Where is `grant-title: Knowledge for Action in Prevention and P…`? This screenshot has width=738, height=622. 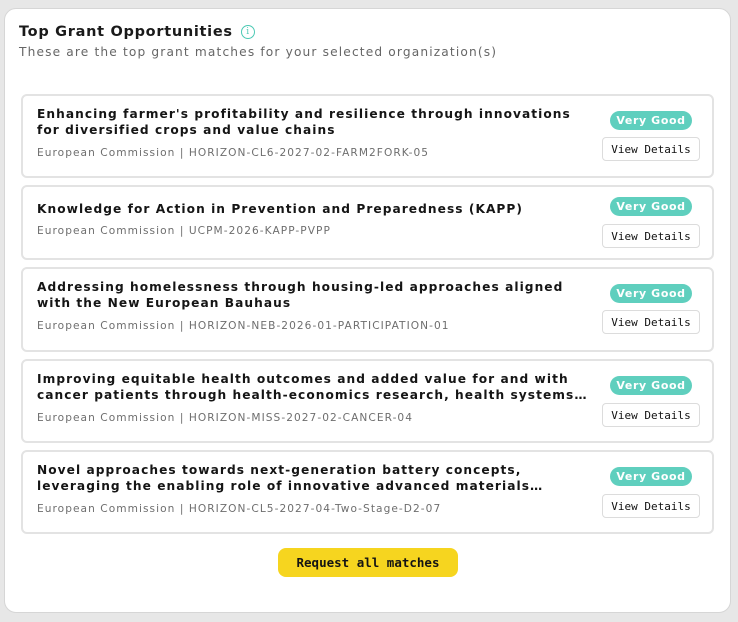
grant-title: Knowledge for Action in Prevention and P… is located at coordinates (280, 209).